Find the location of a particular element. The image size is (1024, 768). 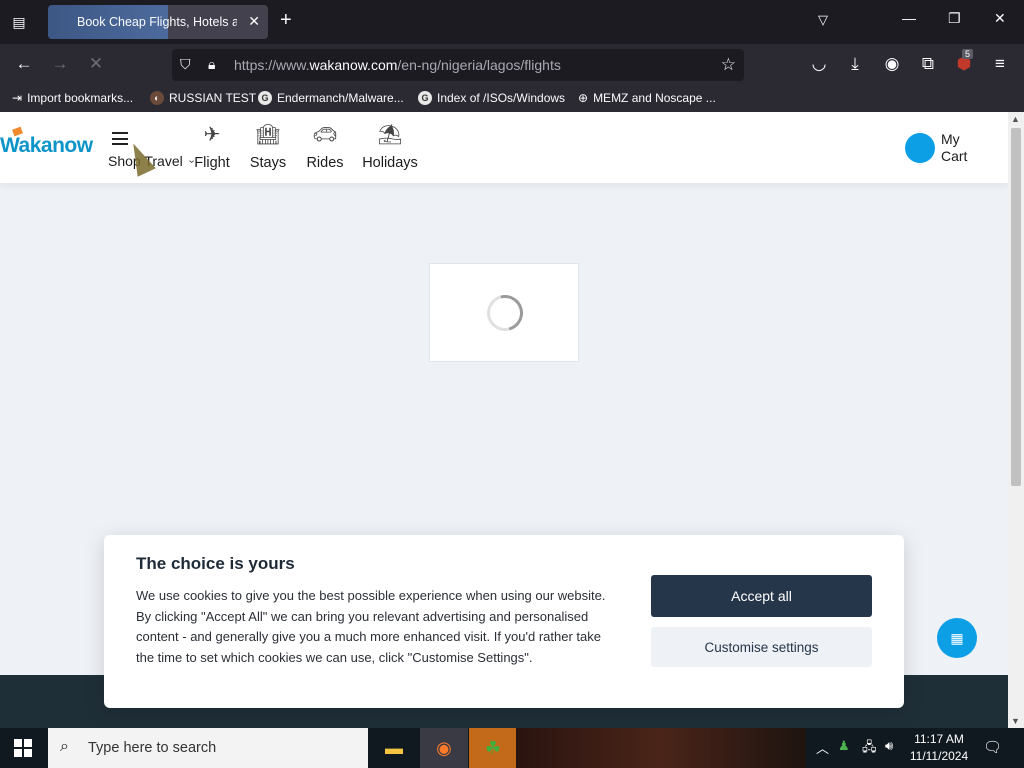

airplane-icon: ✈ is located at coordinates (212, 135).